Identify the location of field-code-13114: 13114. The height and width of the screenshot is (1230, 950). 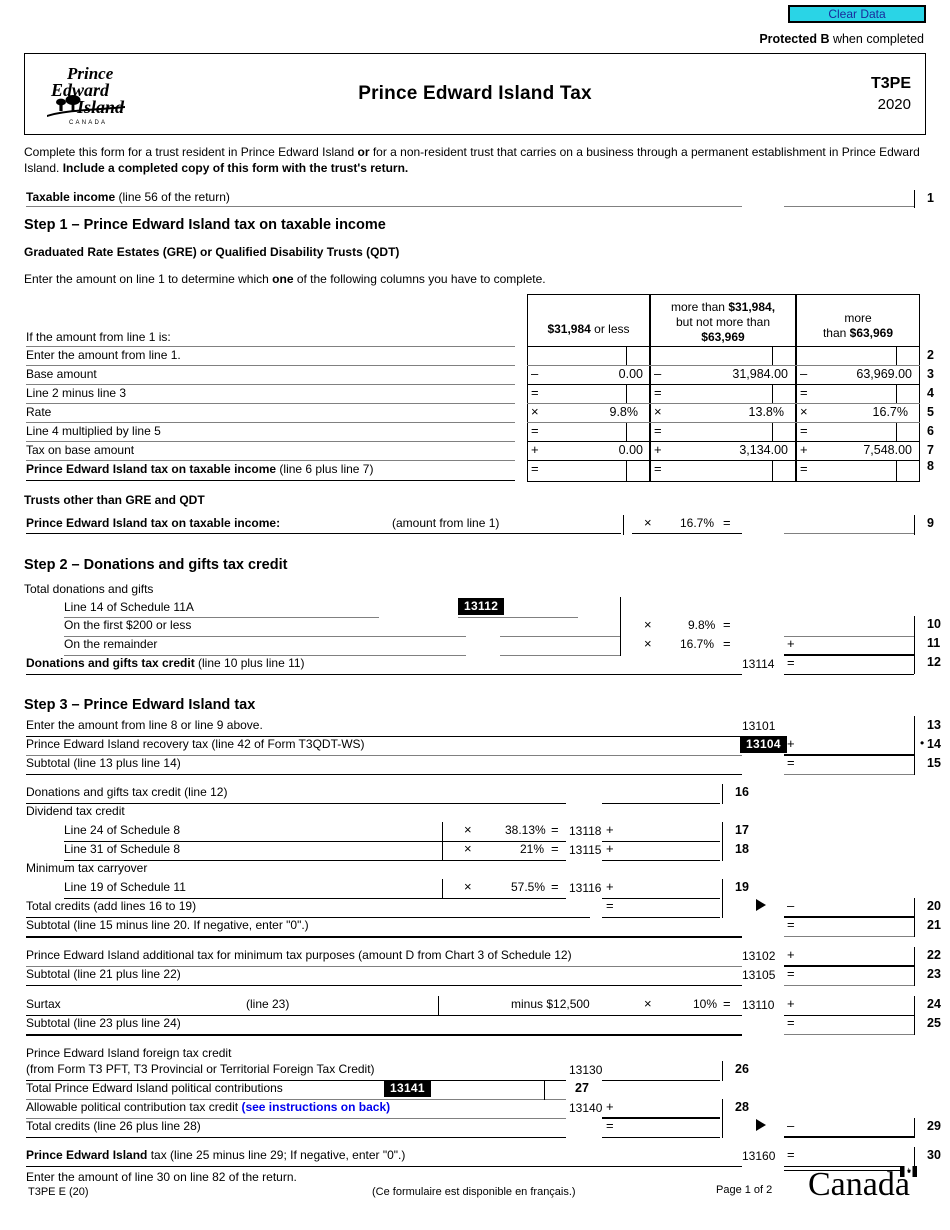
(758, 664).